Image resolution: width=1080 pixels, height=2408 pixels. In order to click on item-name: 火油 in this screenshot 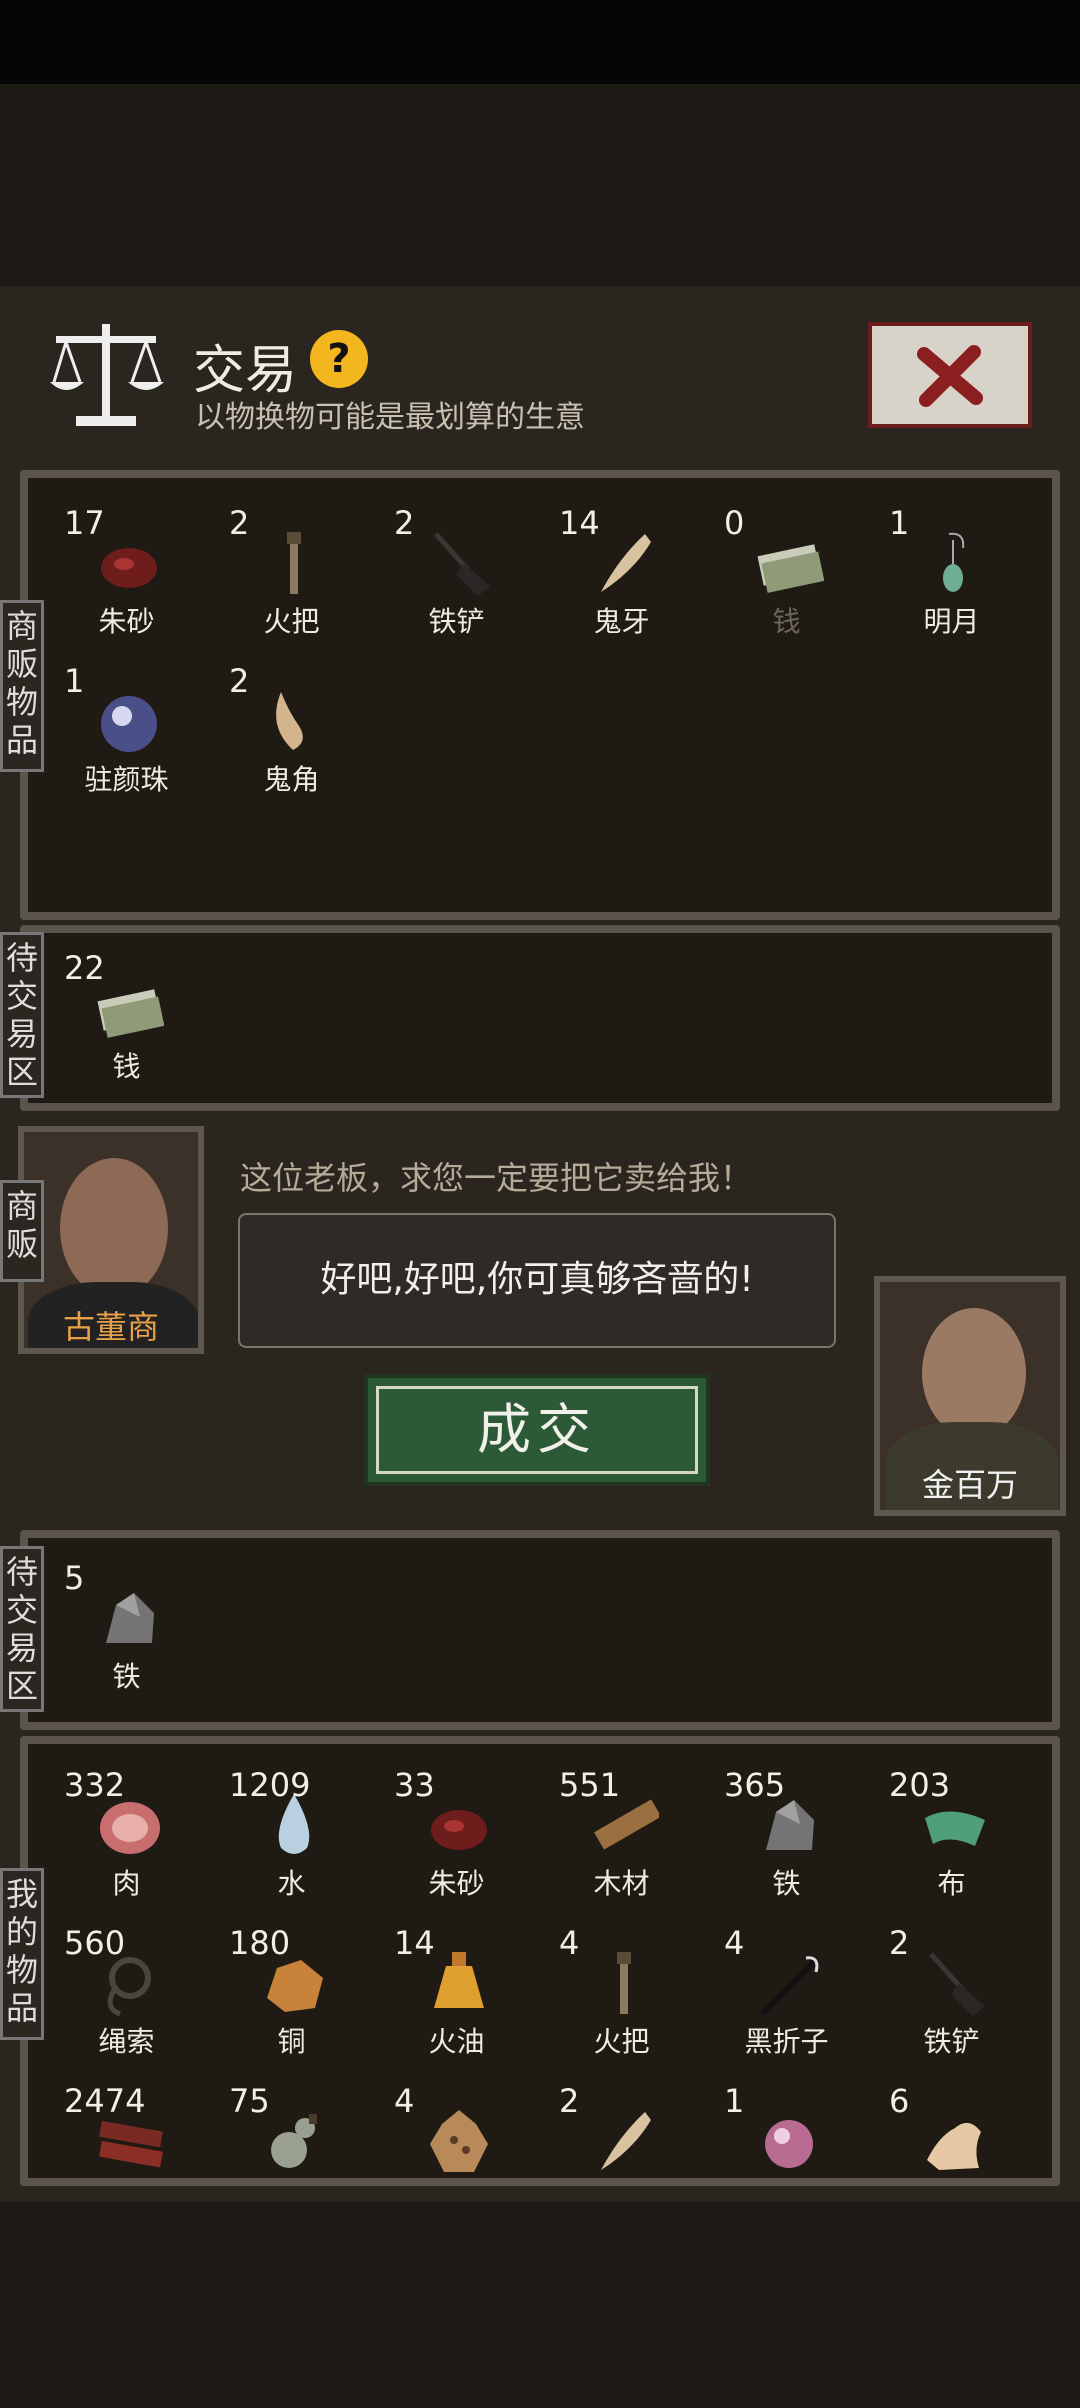, I will do `click(456, 2041)`.